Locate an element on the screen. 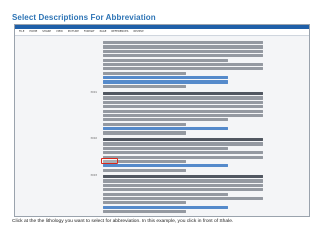  menu-item-file: FILE is located at coordinates (21, 32).